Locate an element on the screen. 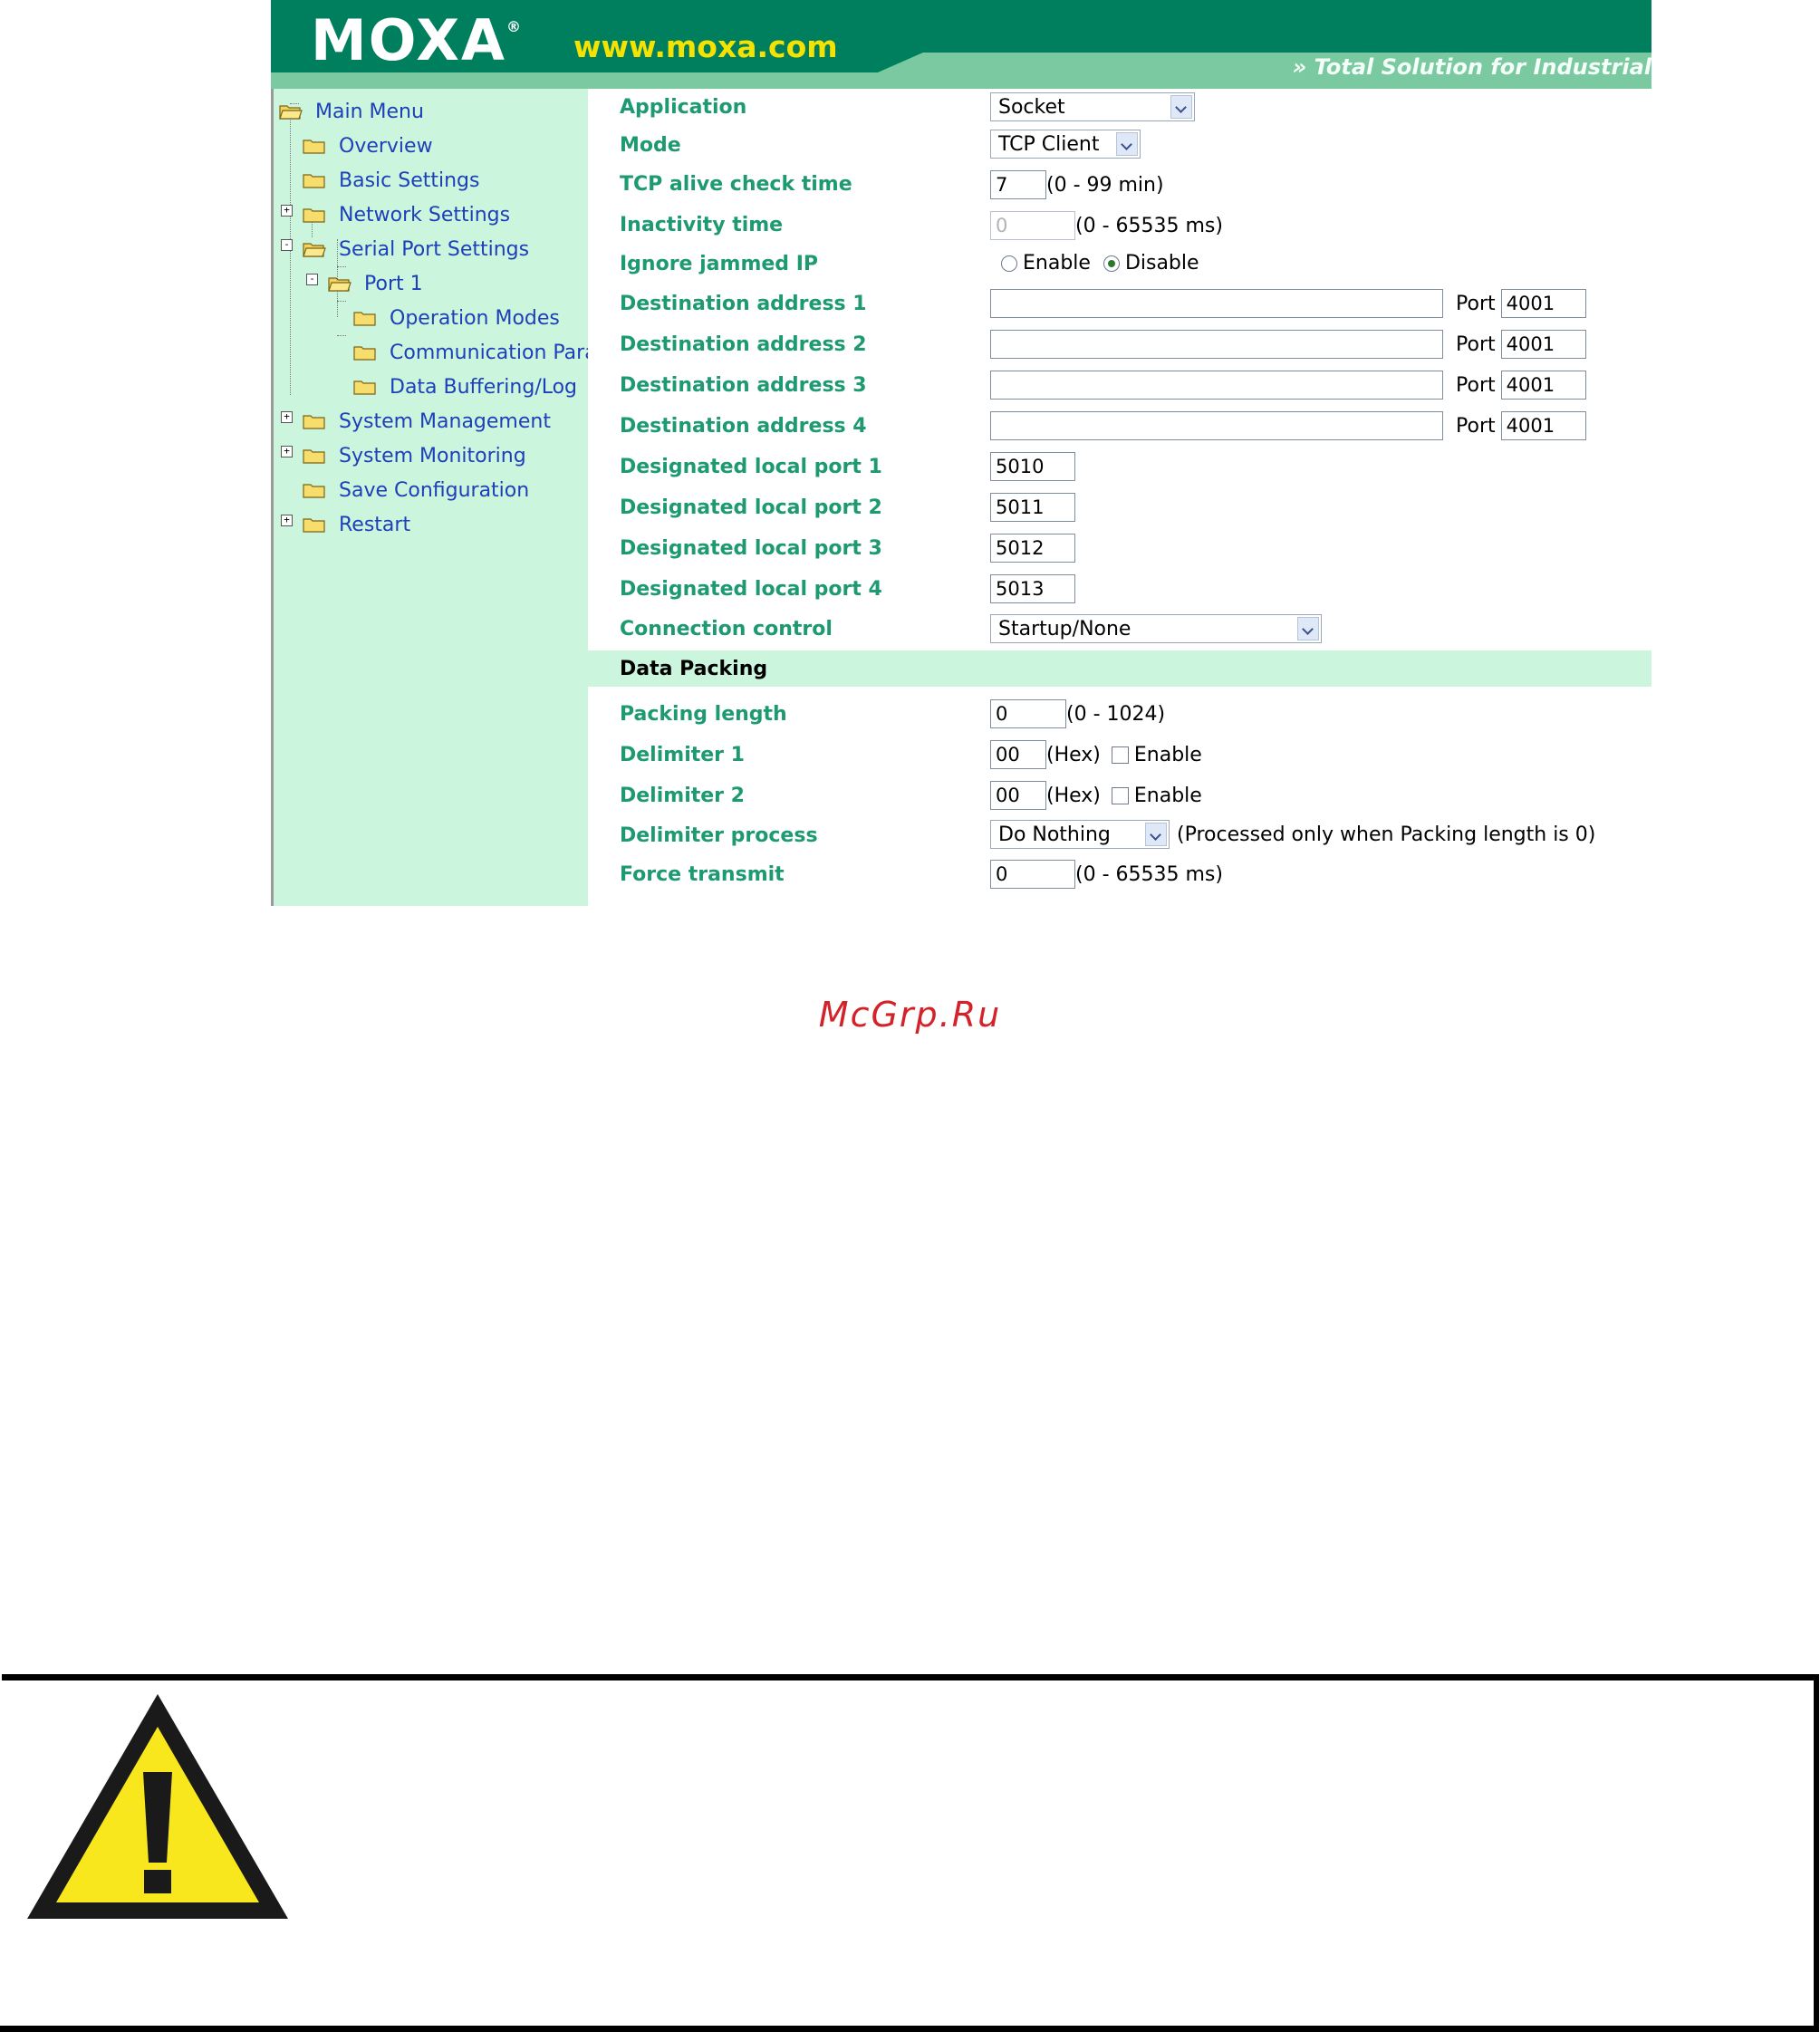 This screenshot has width=1820, height=2032. sidebar-item-main-menu: Main Menu is located at coordinates (351, 111).